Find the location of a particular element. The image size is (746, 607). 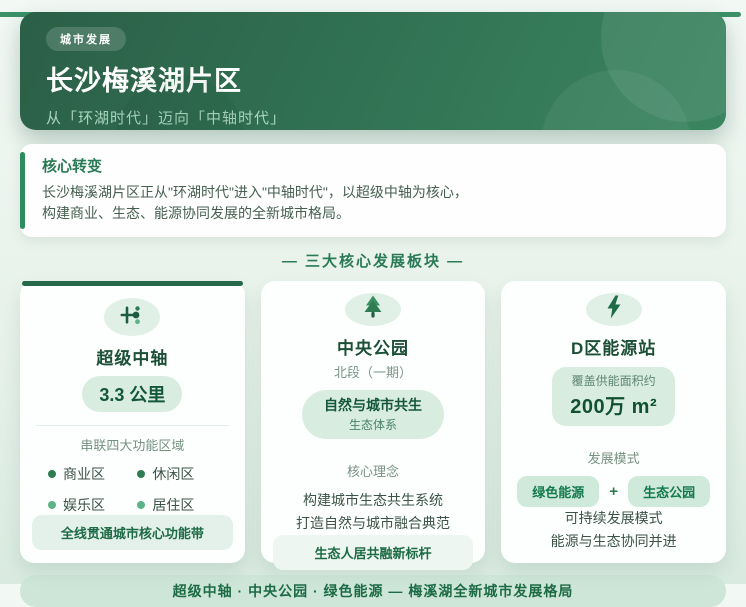

mode-line1: 可持续发展模式 is located at coordinates (613, 518).